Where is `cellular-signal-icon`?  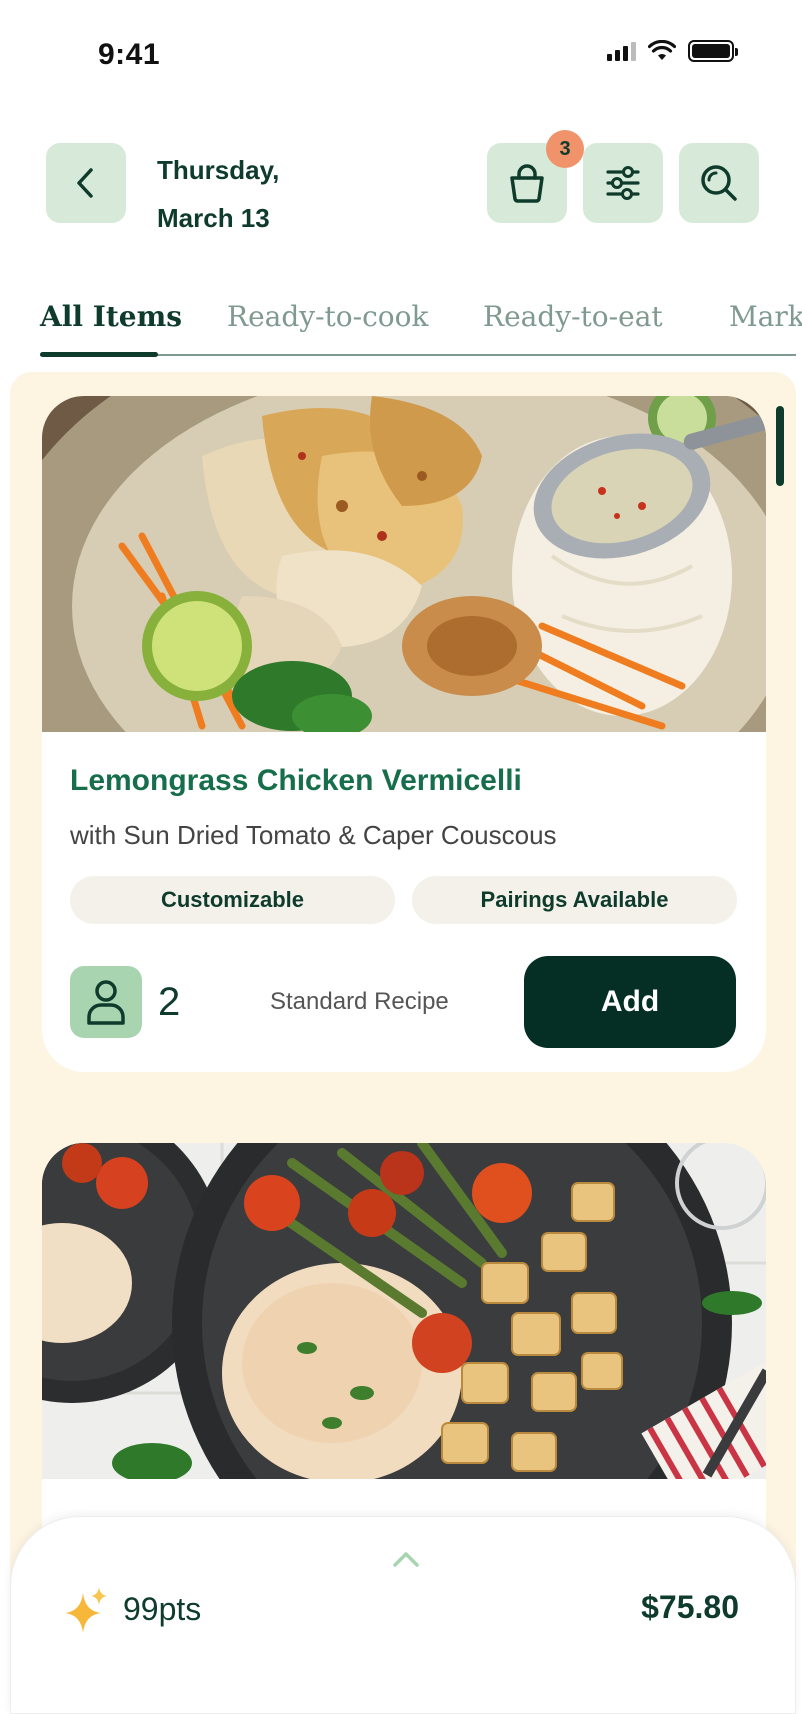 cellular-signal-icon is located at coordinates (621, 51).